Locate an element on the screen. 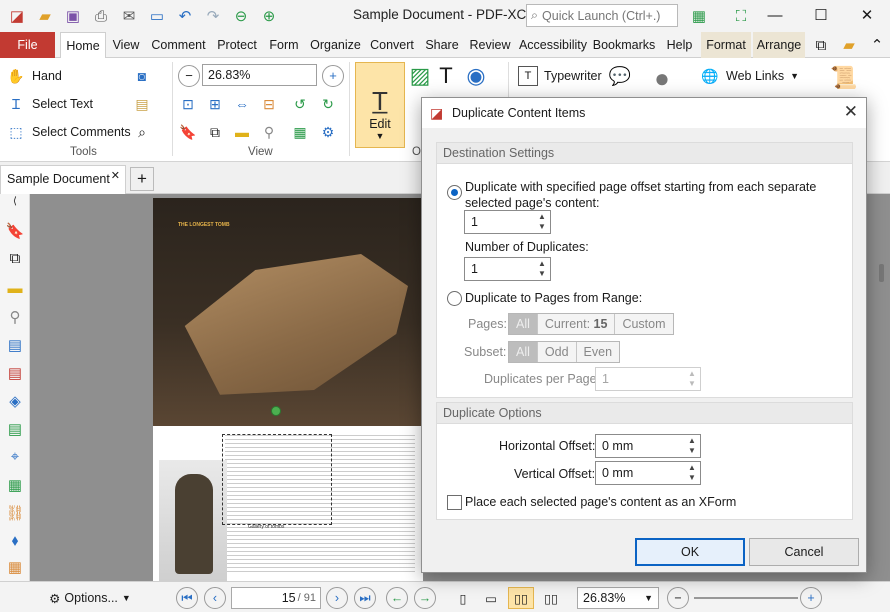 This screenshot has width=890, height=612. destinations-icon: ▦ is located at coordinates (300, 132).